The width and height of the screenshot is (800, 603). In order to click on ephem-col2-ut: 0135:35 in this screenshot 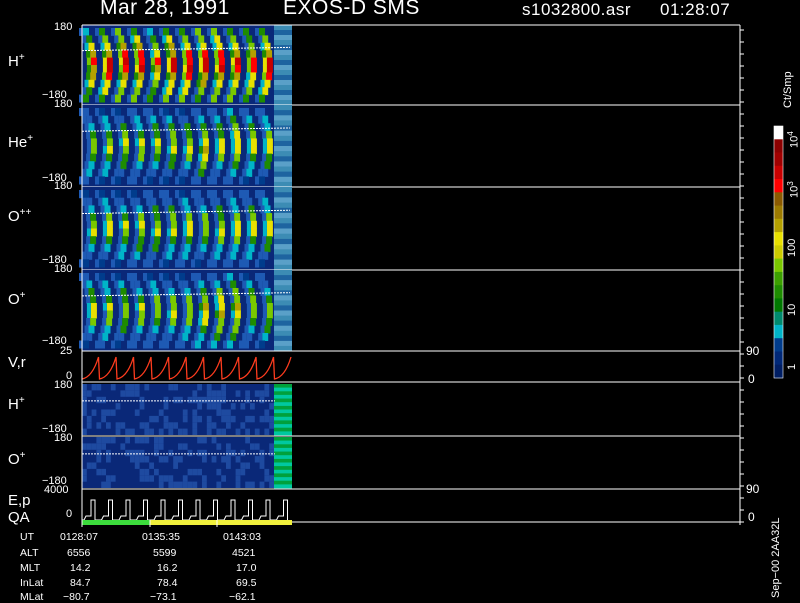, I will do `click(161, 537)`.